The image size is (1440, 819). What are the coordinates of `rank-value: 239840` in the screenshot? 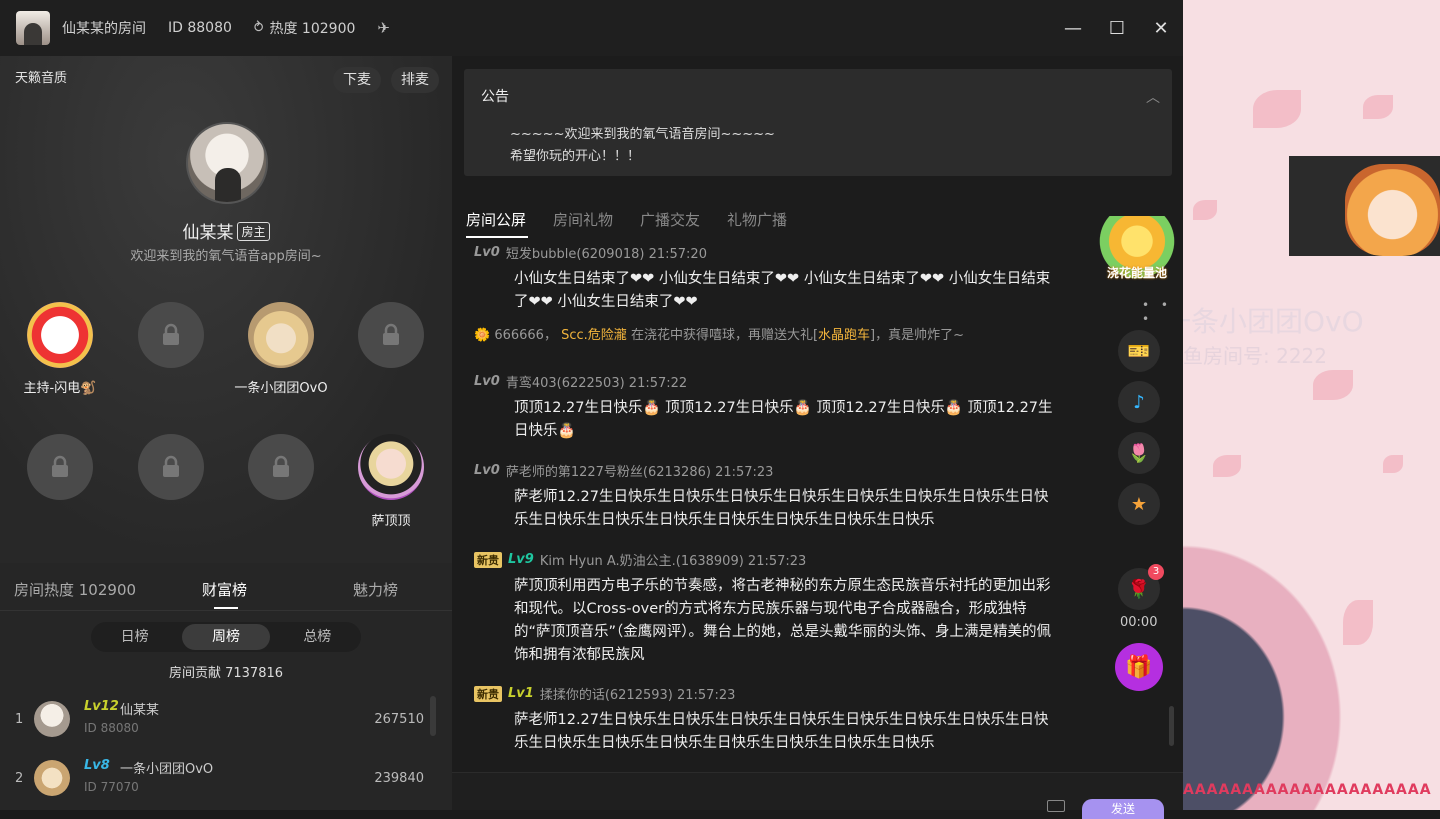 It's located at (399, 778).